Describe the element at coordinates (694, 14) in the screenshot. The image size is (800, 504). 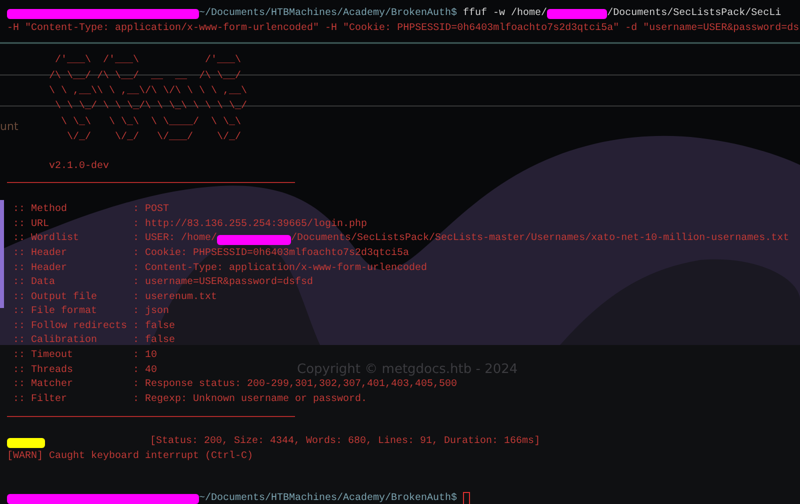
I see `command-text: /Documents/SecListsPack/SecLi` at that location.